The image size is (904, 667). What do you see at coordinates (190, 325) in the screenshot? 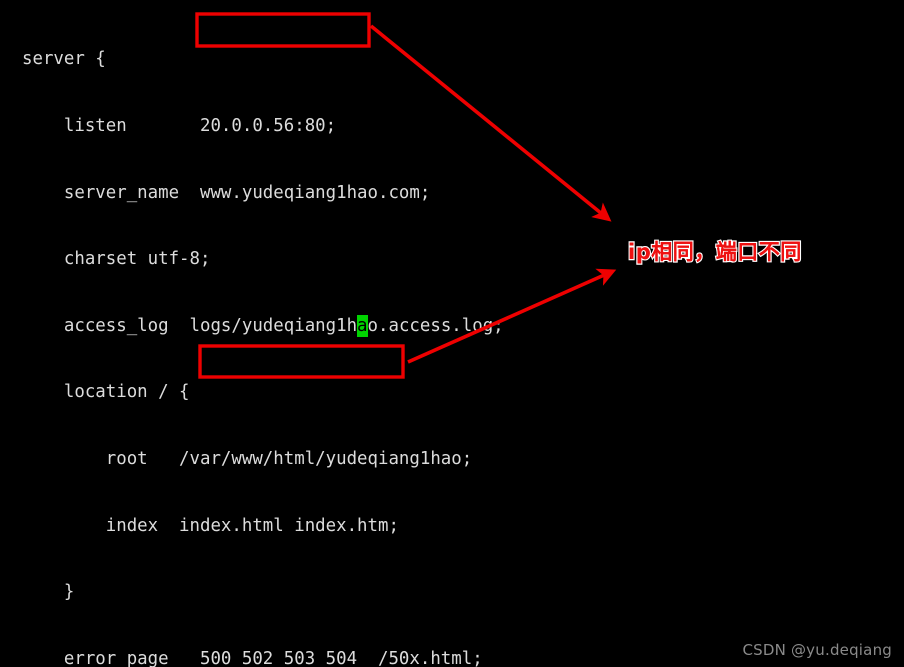
I see `code-text-before-cursor: access_log logs/yudeqiang1h` at bounding box center [190, 325].